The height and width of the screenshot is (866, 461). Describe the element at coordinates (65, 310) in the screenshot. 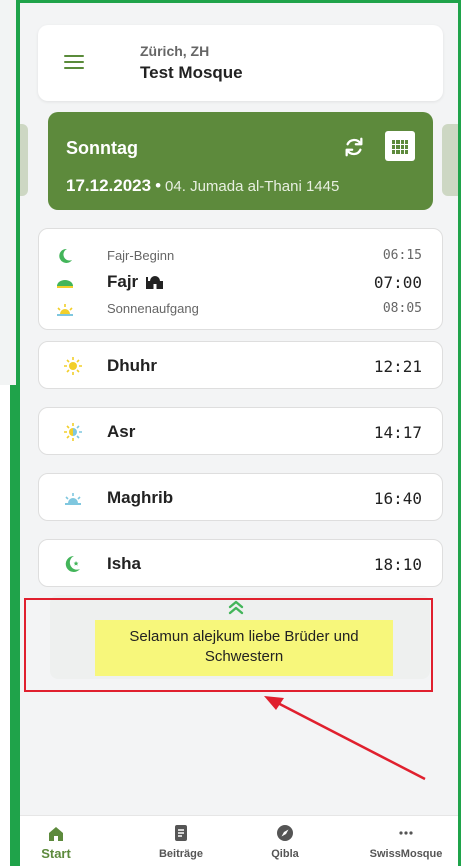

I see `sunrise-icon` at that location.